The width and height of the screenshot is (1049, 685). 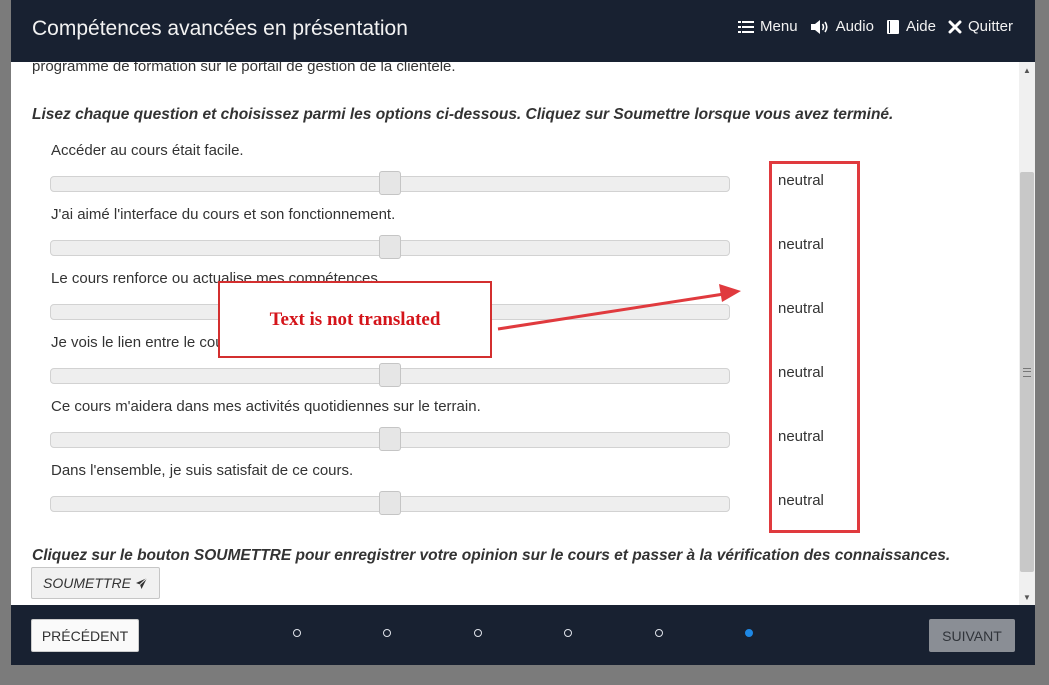 I want to click on annotation-arrow-icon, so click(x=619, y=307).